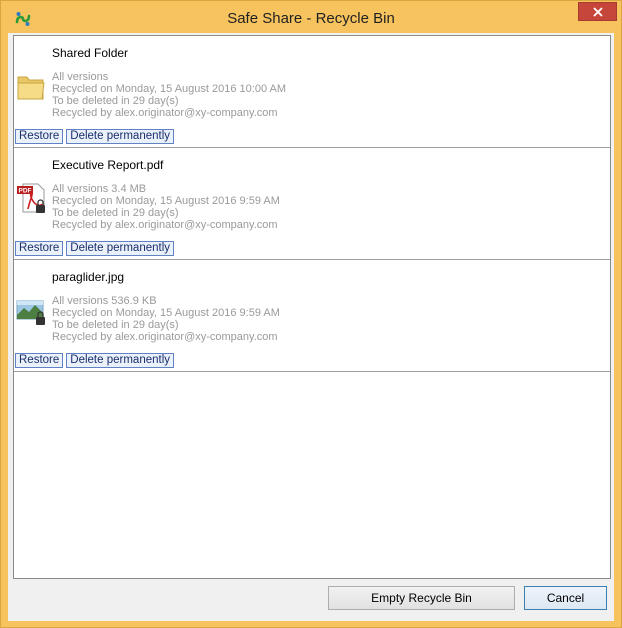 The image size is (622, 628). I want to click on item-name: Executive Report.pdf, so click(108, 165).